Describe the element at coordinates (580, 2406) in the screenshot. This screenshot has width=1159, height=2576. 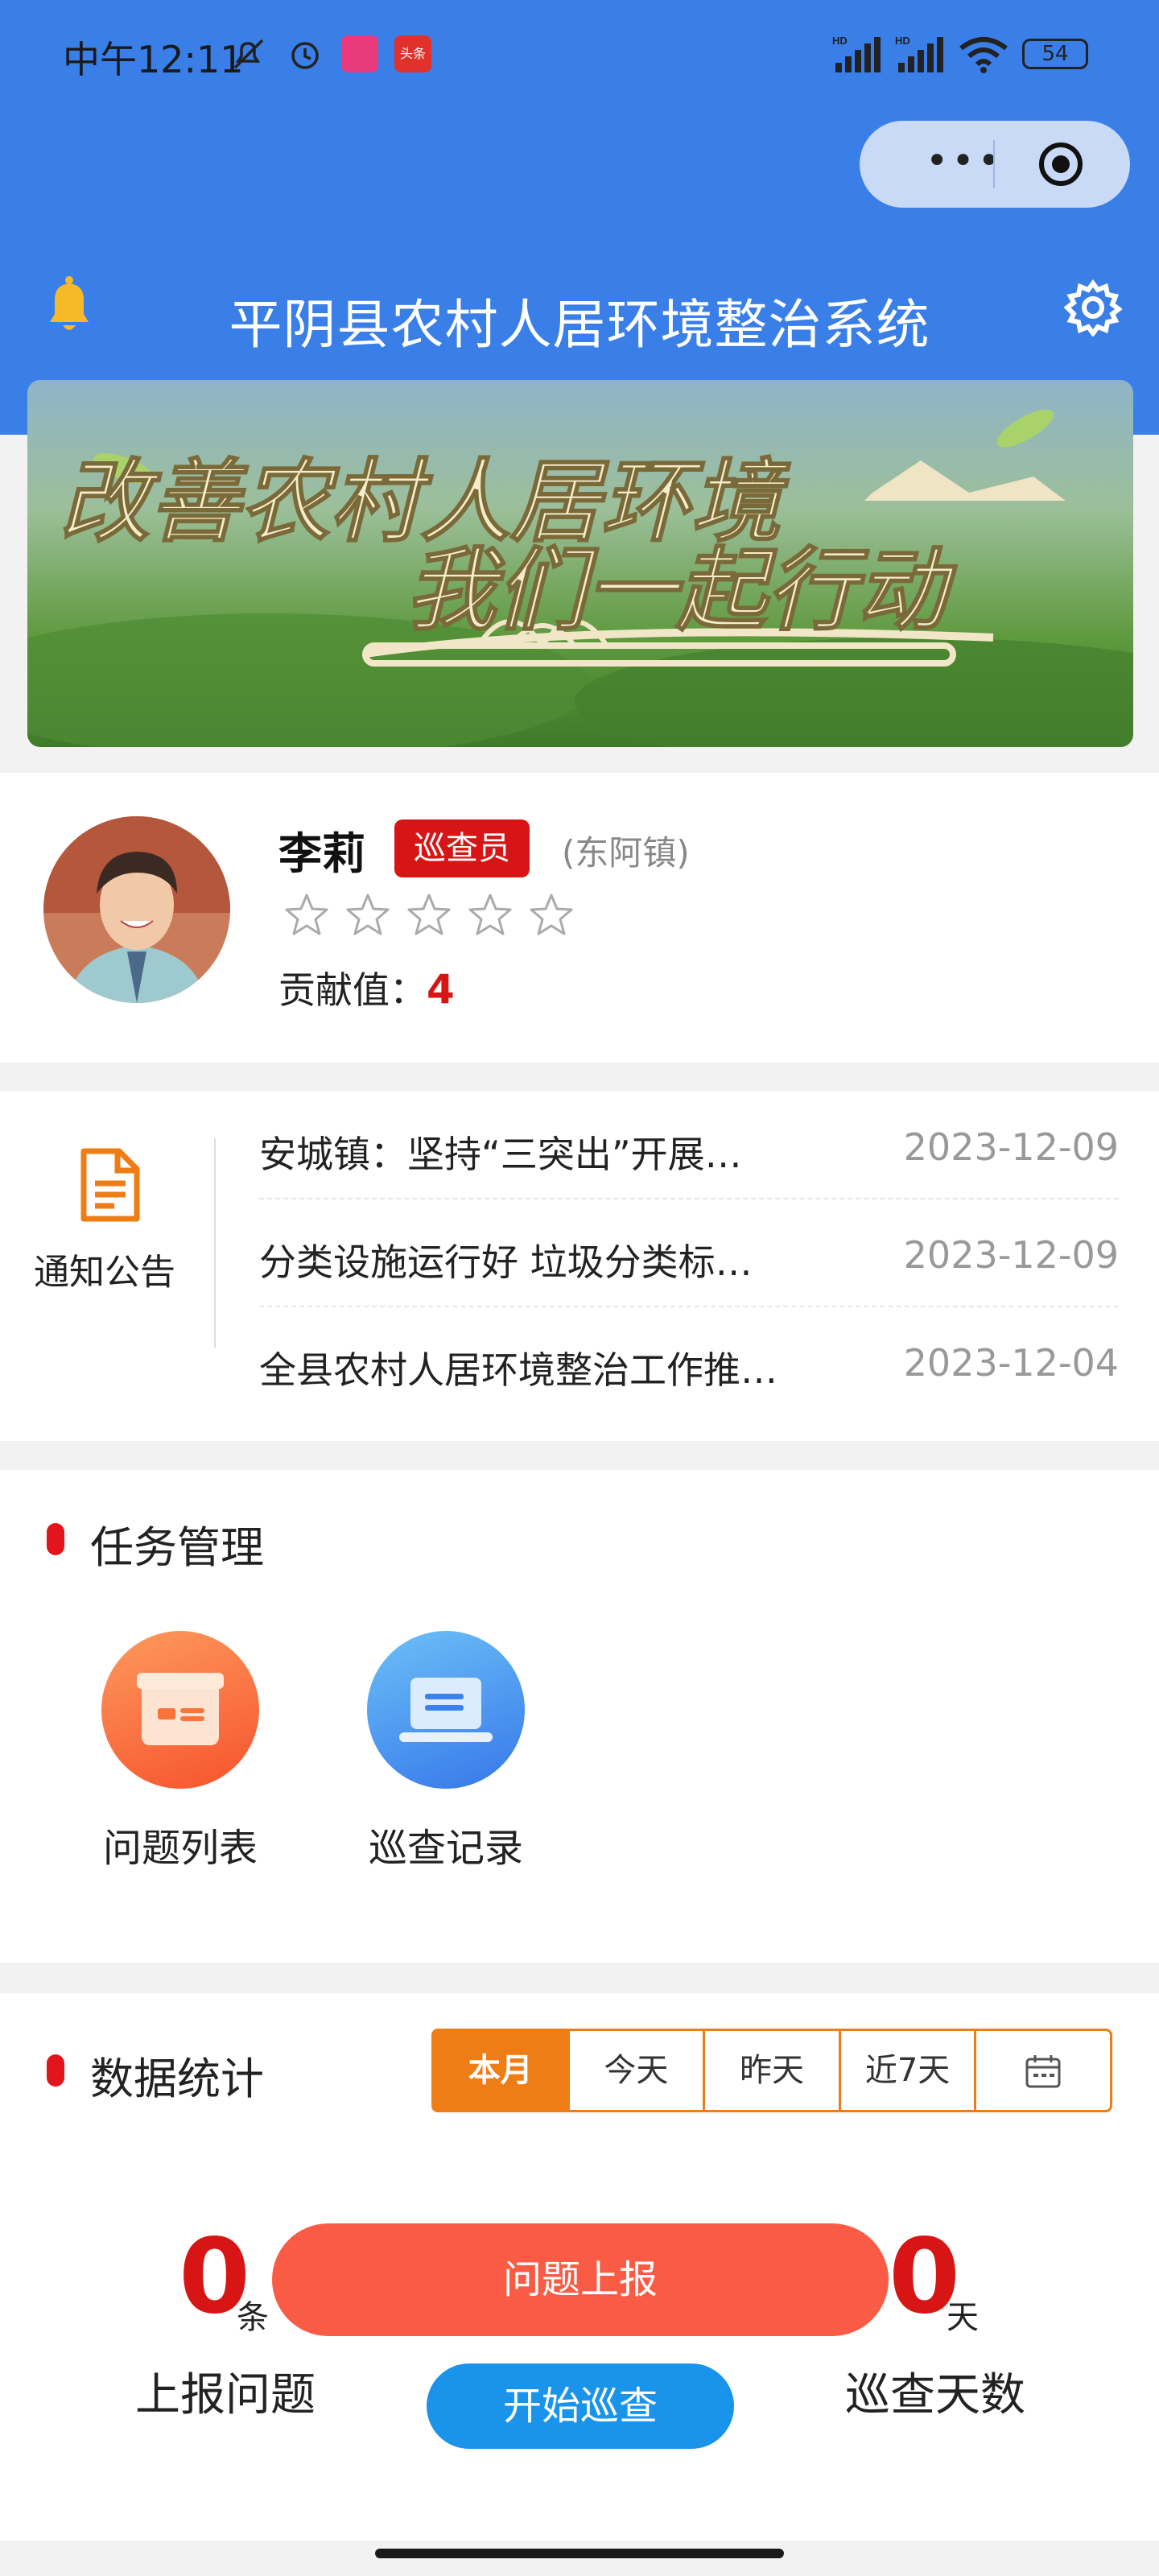
I see `start-inspection-button: 开始巡查` at that location.